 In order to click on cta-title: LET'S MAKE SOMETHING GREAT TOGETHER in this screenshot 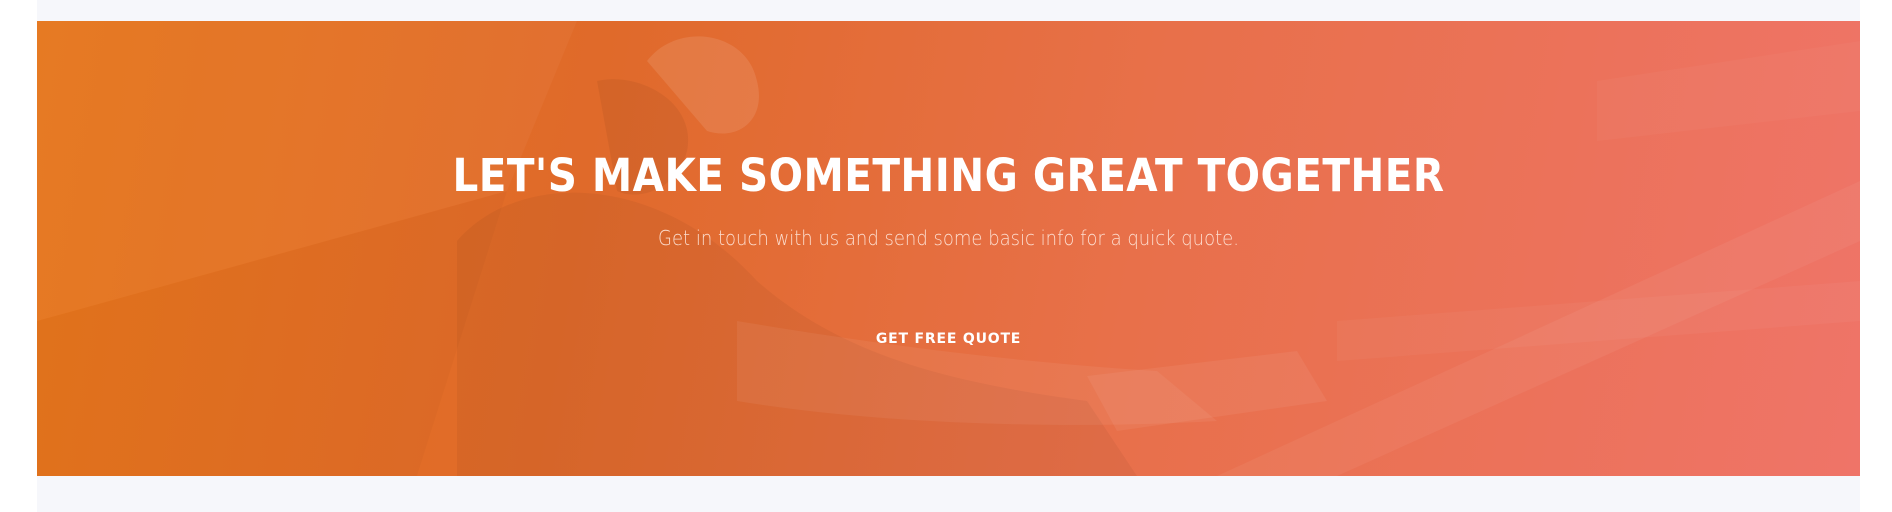, I will do `click(948, 175)`.